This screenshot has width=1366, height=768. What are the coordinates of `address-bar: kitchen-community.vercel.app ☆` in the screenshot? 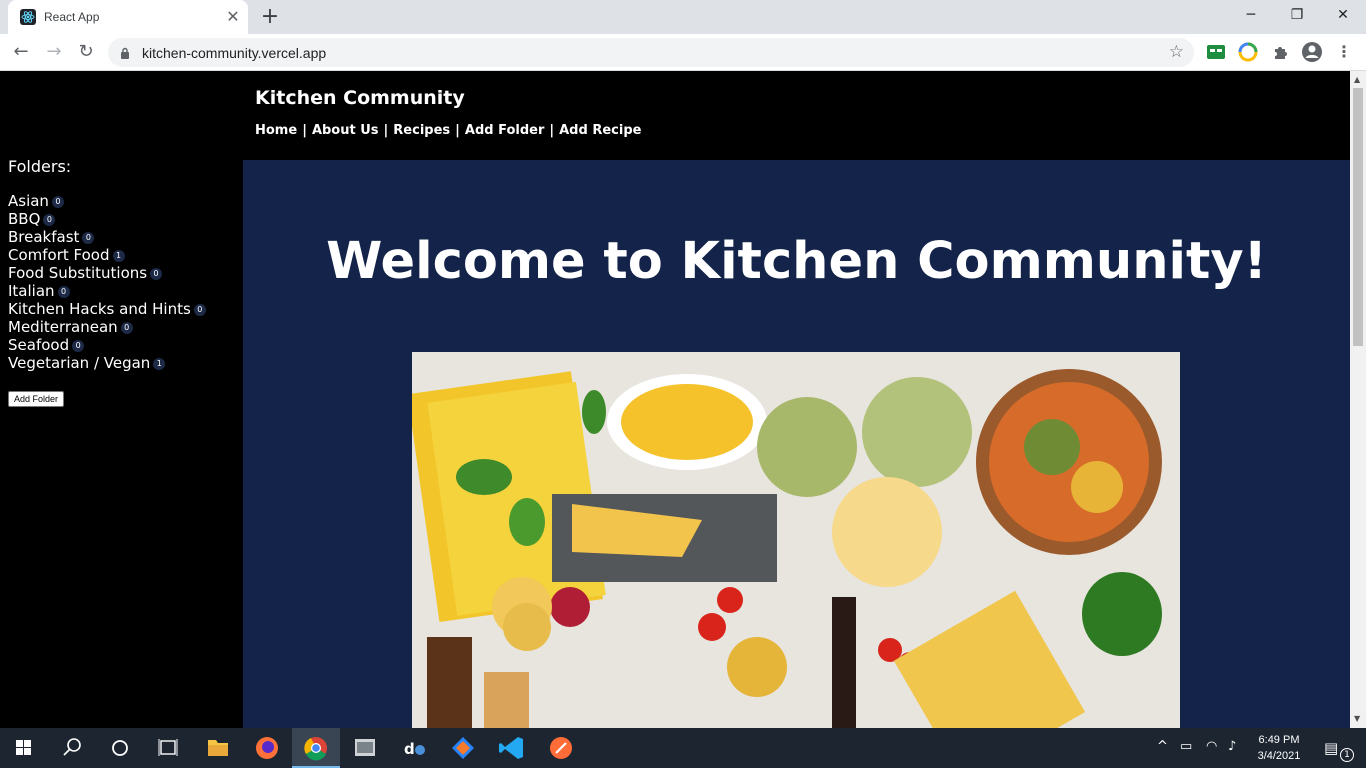 It's located at (651, 52).